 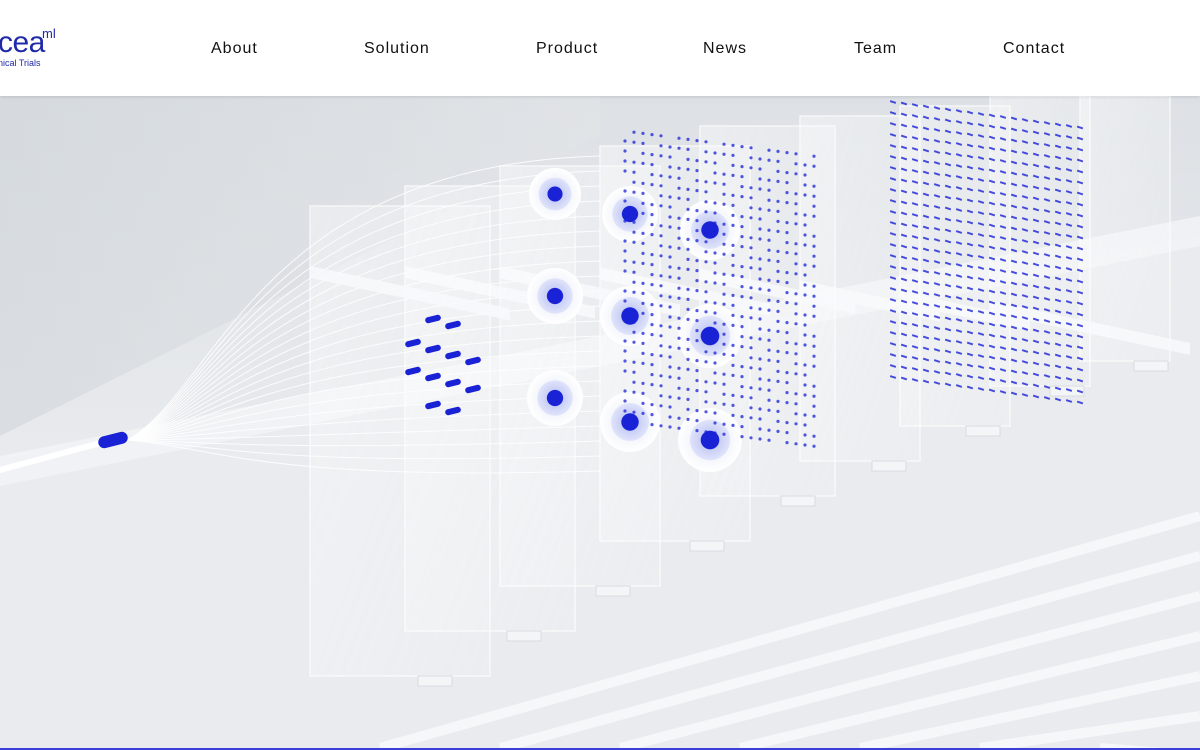 What do you see at coordinates (1034, 49) in the screenshot?
I see `nav-contact: Contact` at bounding box center [1034, 49].